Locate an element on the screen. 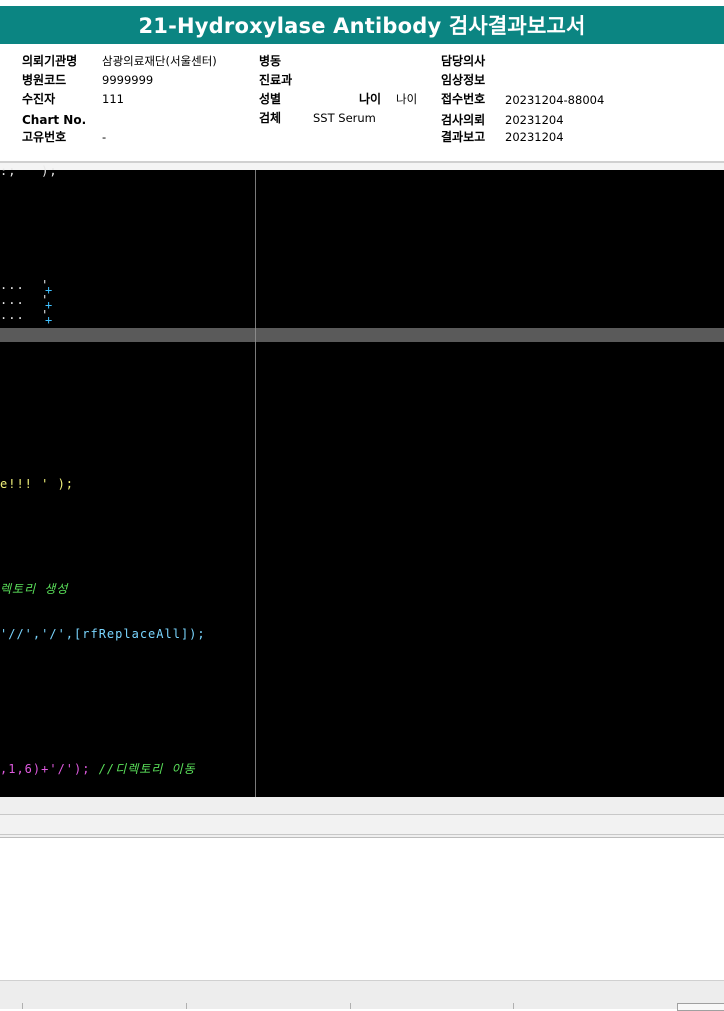 This screenshot has height=1011, width=724. label-sex: 성별 is located at coordinates (270, 99).